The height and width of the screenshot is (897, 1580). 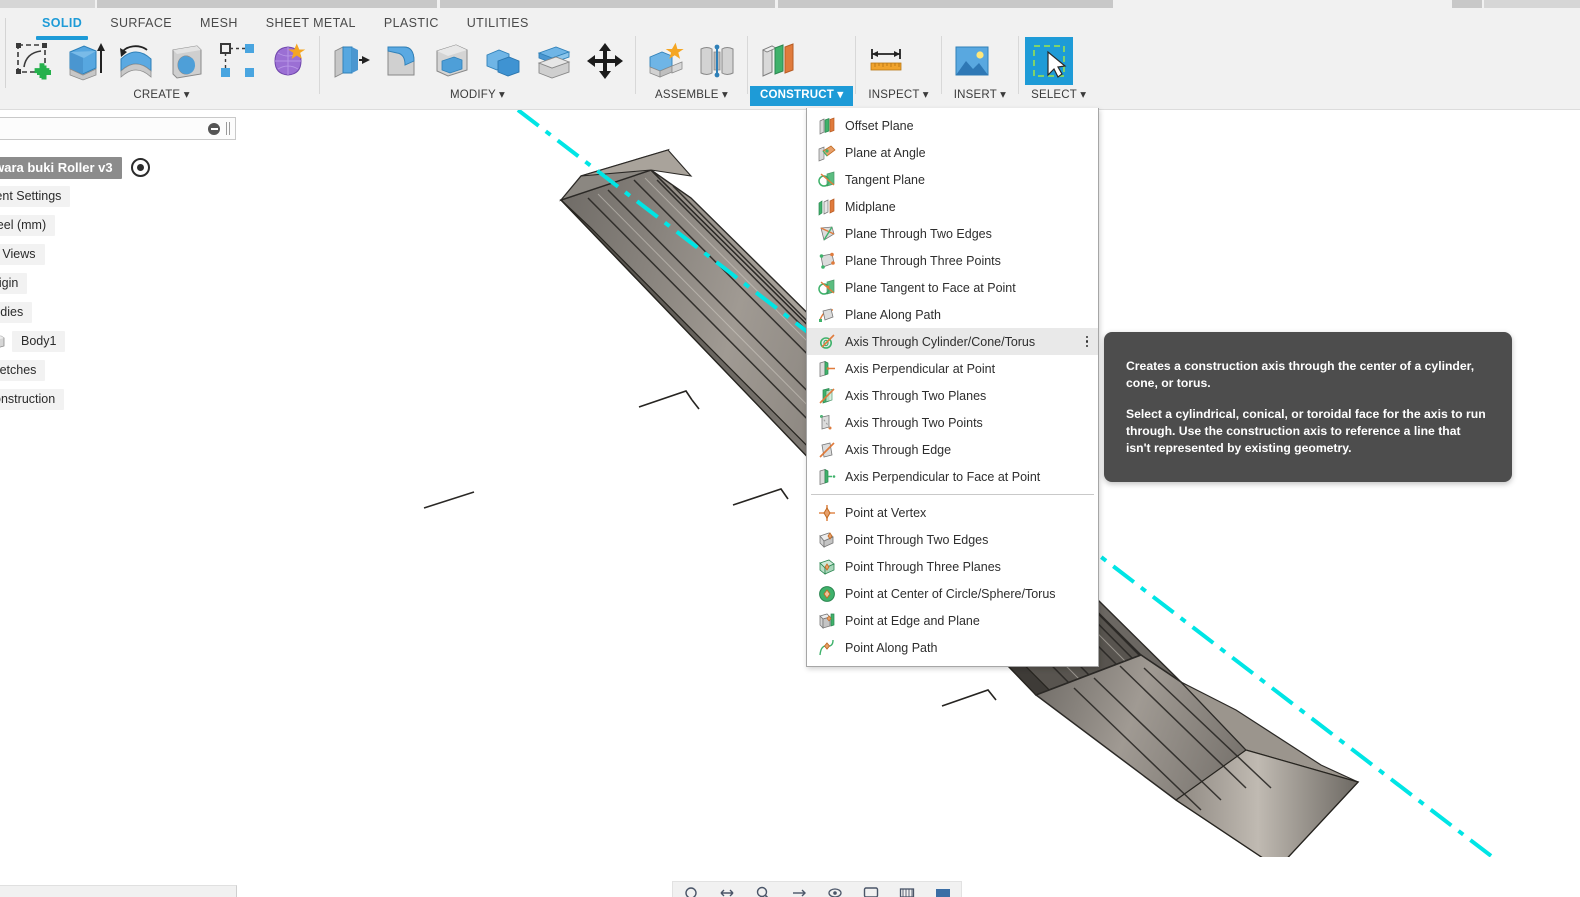 I want to click on menu-item-tangent-plane: Tangent Plane, so click(x=952, y=179).